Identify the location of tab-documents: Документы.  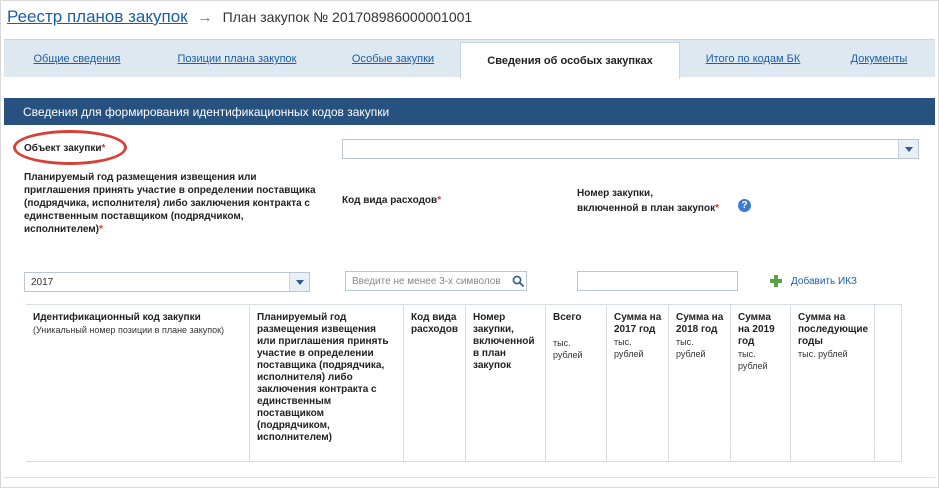
(879, 59).